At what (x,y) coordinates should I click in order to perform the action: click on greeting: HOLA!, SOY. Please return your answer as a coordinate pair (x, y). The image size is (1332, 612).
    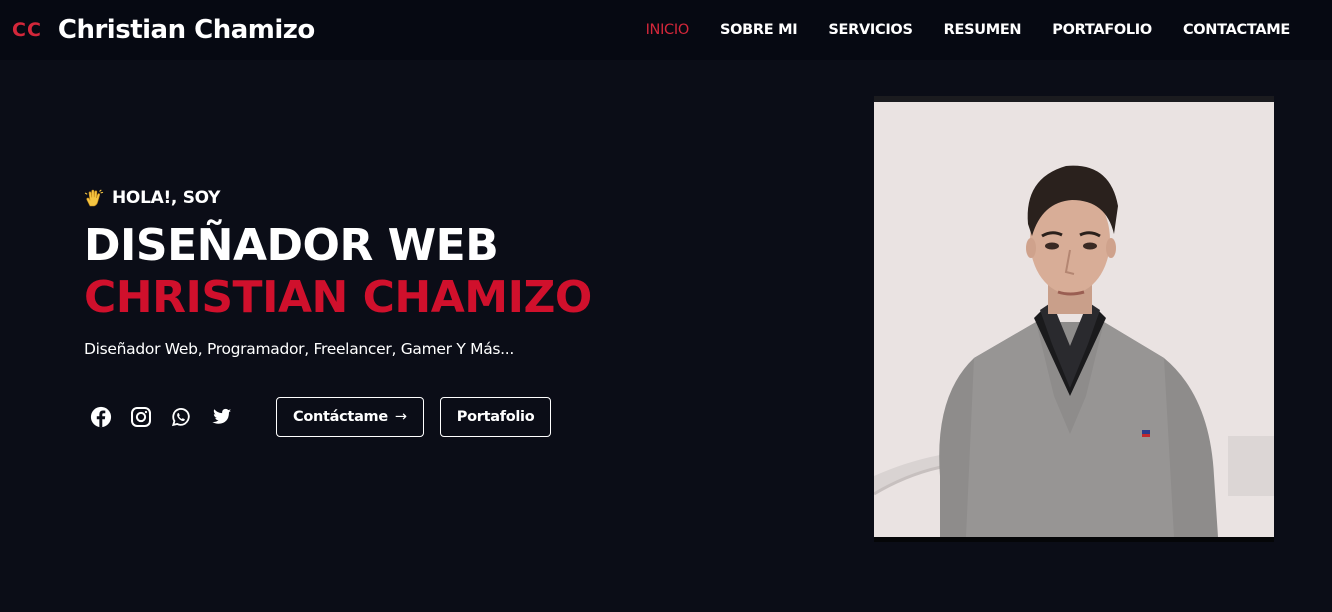
    Looking at the image, I should click on (404, 198).